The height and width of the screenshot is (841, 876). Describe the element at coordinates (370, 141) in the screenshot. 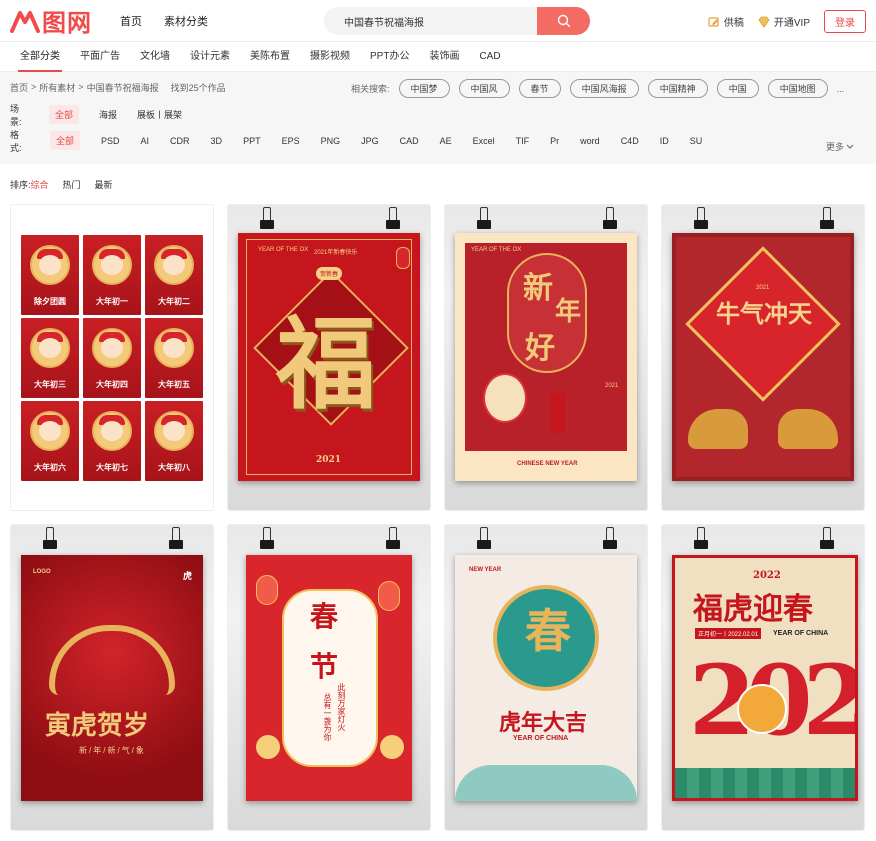

I see `format-option: JPG` at that location.